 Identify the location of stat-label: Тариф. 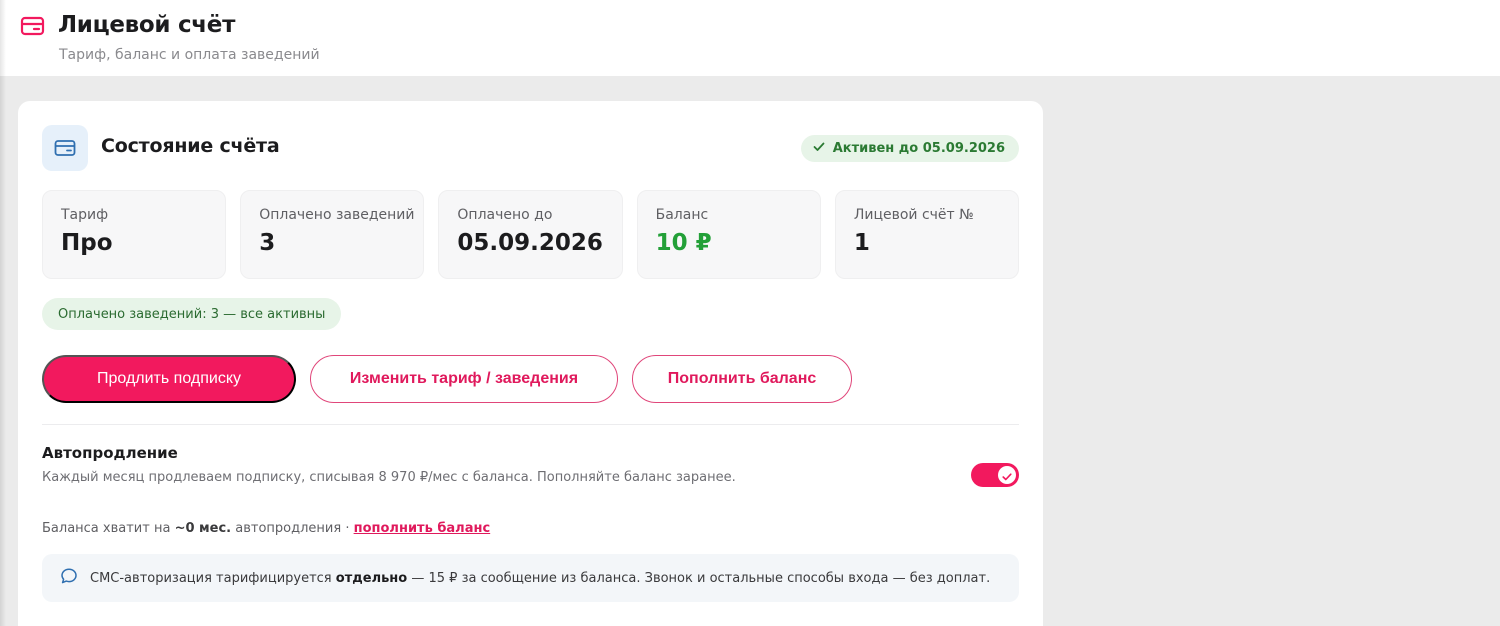
(85, 215).